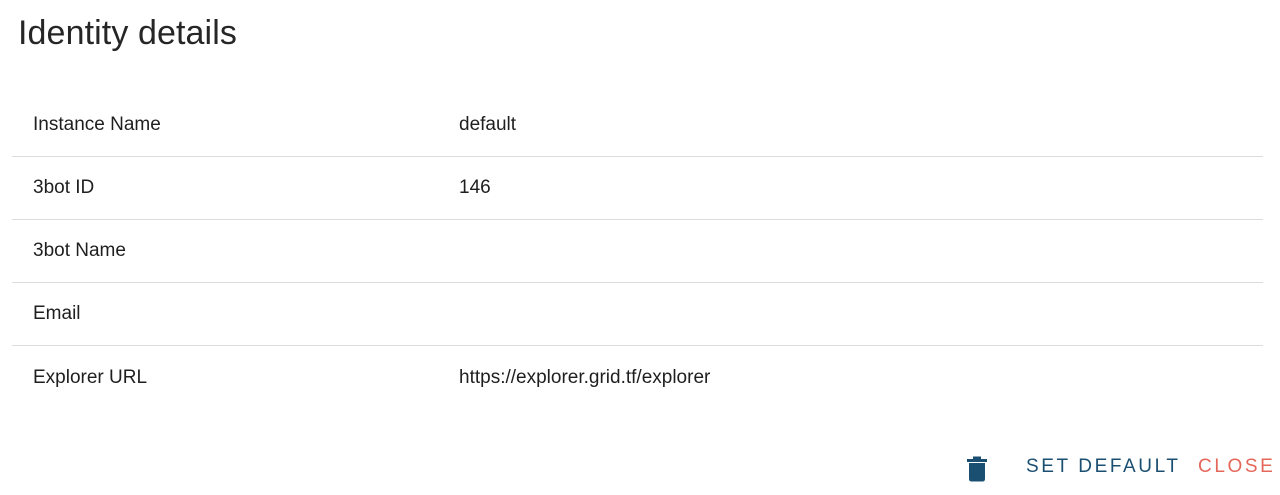  I want to click on detail-label: 3bot Name, so click(79, 250).